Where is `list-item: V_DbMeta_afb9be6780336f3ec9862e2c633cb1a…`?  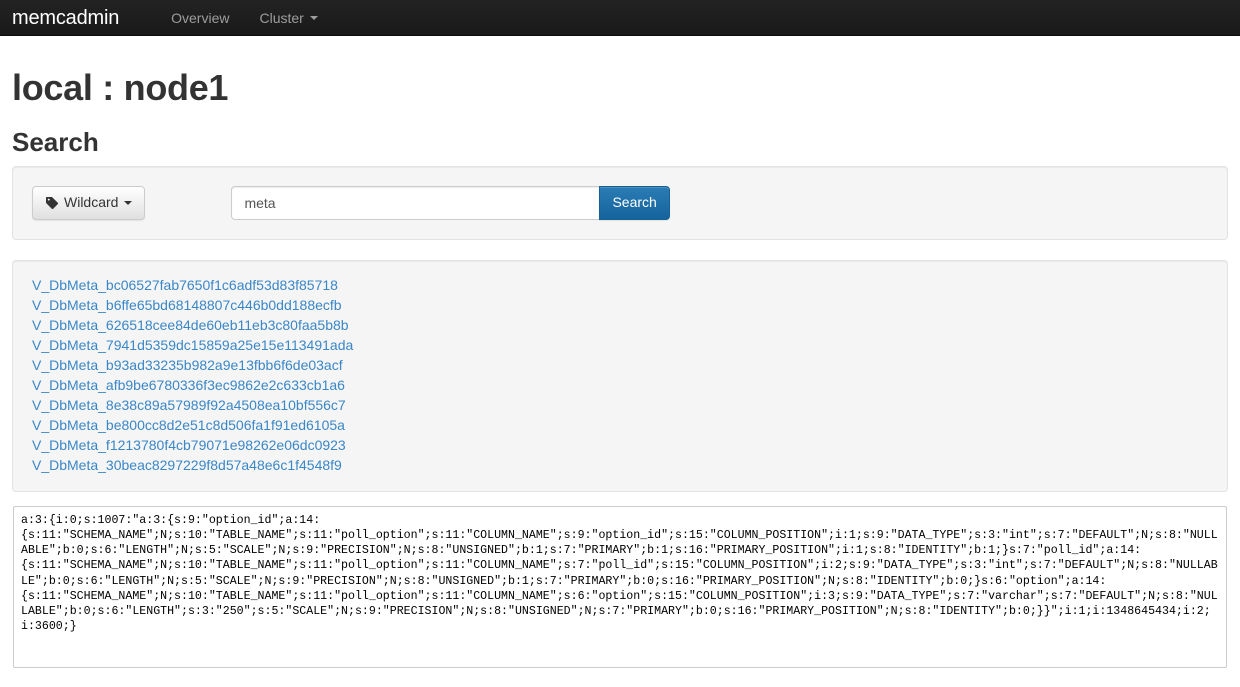
list-item: V_DbMeta_afb9be6780336f3ec9862e2c633cb1a… is located at coordinates (188, 385).